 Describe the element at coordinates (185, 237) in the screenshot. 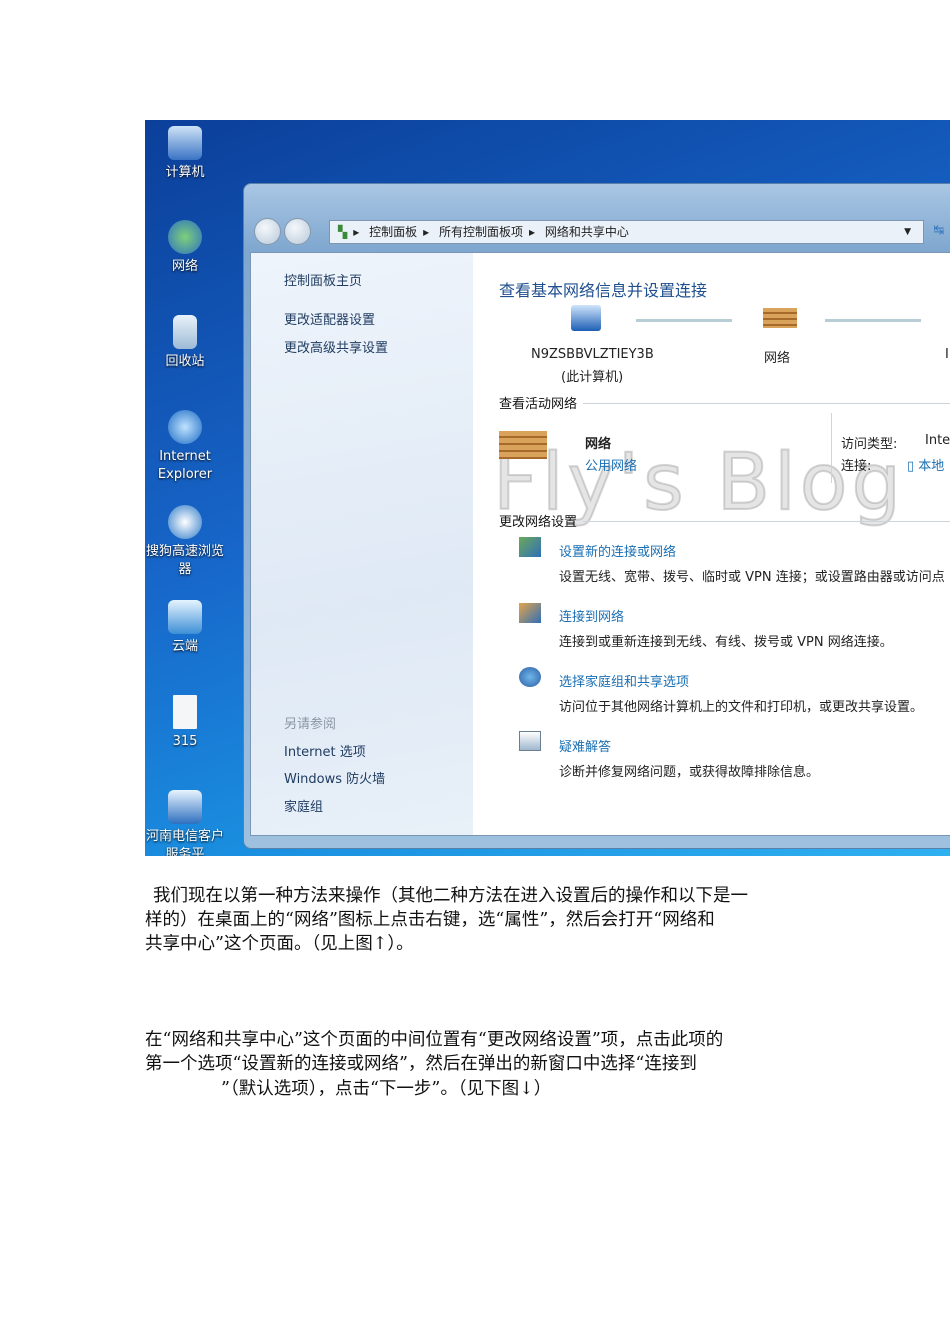

I see `network-icon` at that location.